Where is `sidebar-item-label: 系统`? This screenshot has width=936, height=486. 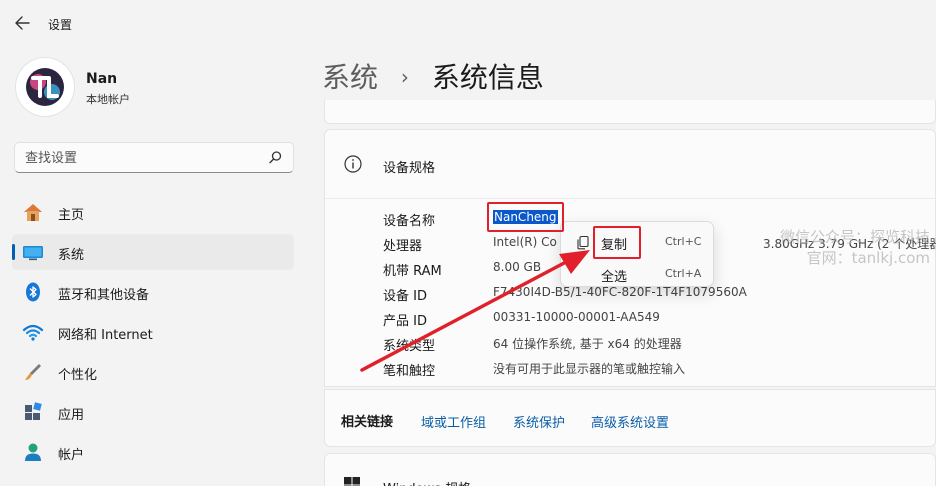
sidebar-item-label: 系统 is located at coordinates (71, 255).